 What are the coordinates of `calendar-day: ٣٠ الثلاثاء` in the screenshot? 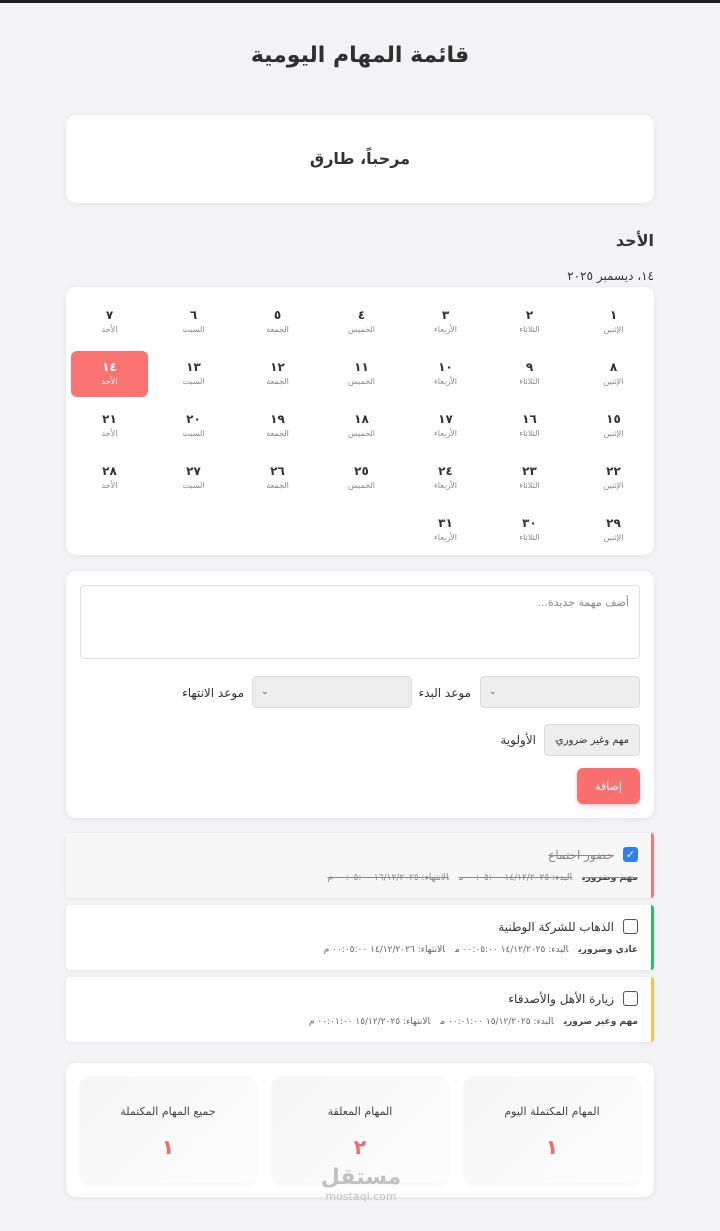 It's located at (529, 530).